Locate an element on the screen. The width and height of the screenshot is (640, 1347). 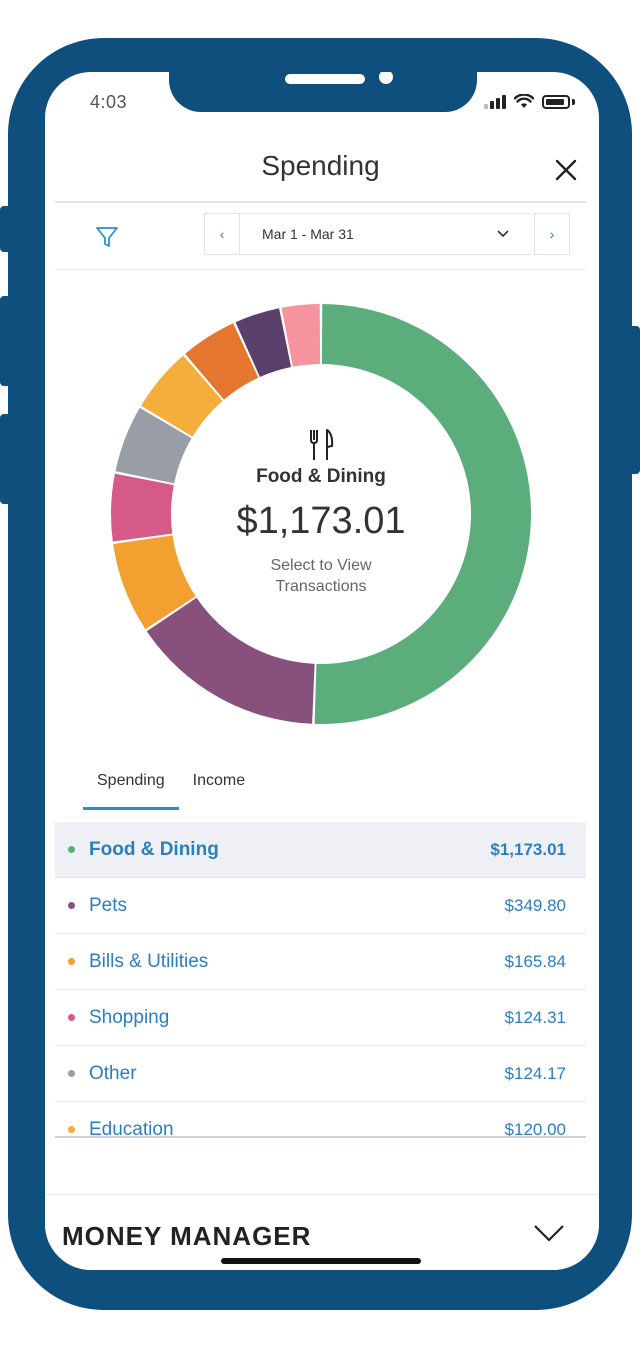
tab-spending: Spending is located at coordinates (131, 785).